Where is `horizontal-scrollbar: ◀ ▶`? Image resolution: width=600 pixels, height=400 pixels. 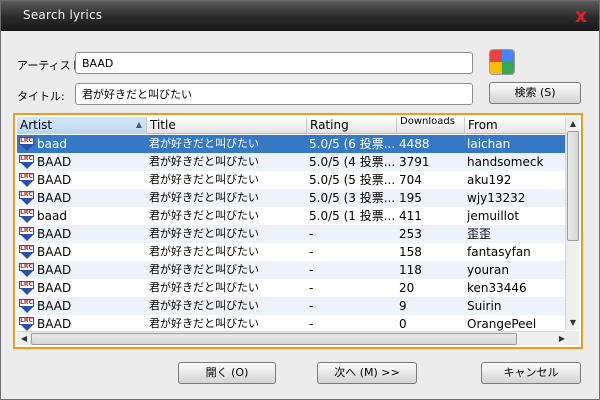
horizontal-scrollbar: ◀ ▶ is located at coordinates (293, 338).